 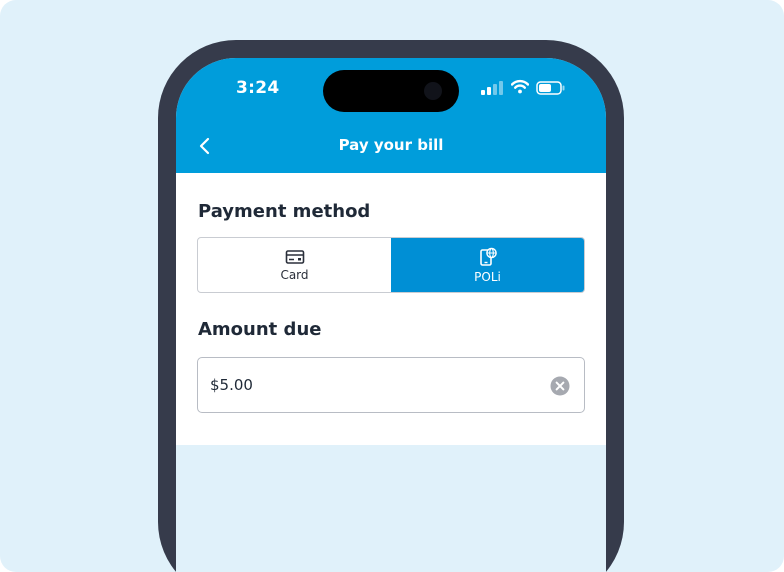 What do you see at coordinates (370, 385) in the screenshot?
I see `amount-input` at bounding box center [370, 385].